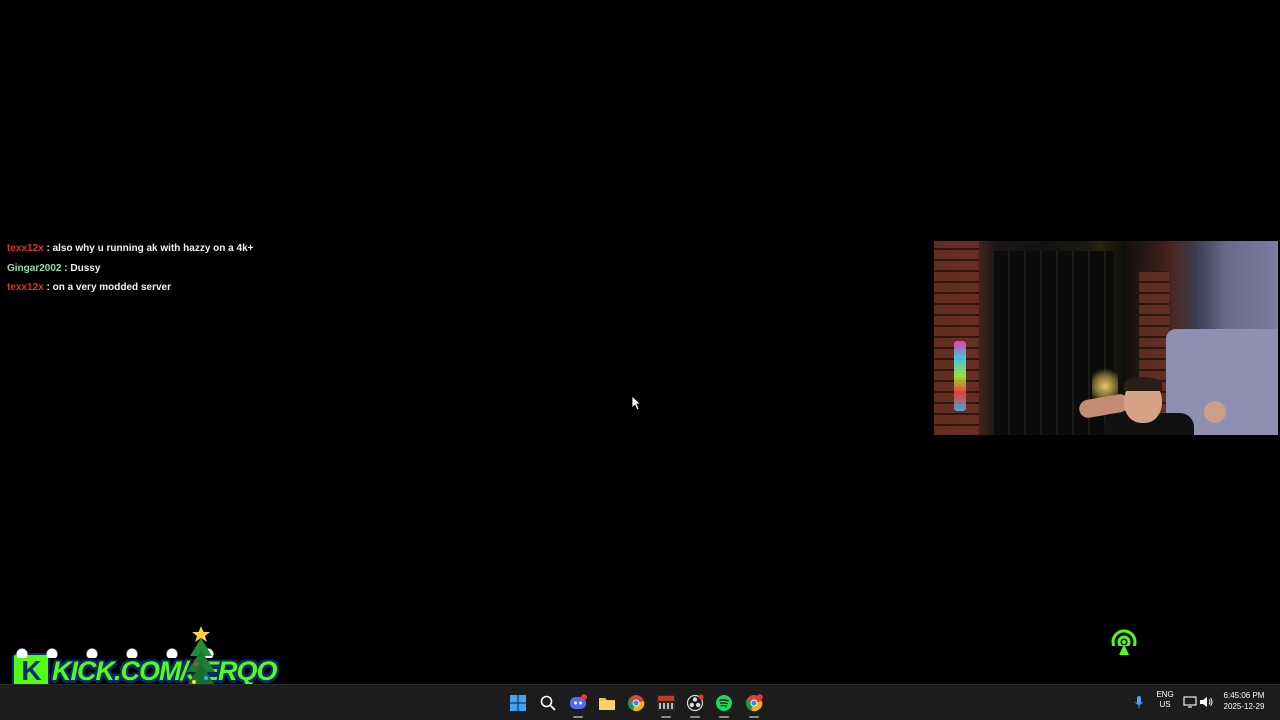  What do you see at coordinates (666, 704) in the screenshot?
I see `voicemeeter-icon` at bounding box center [666, 704].